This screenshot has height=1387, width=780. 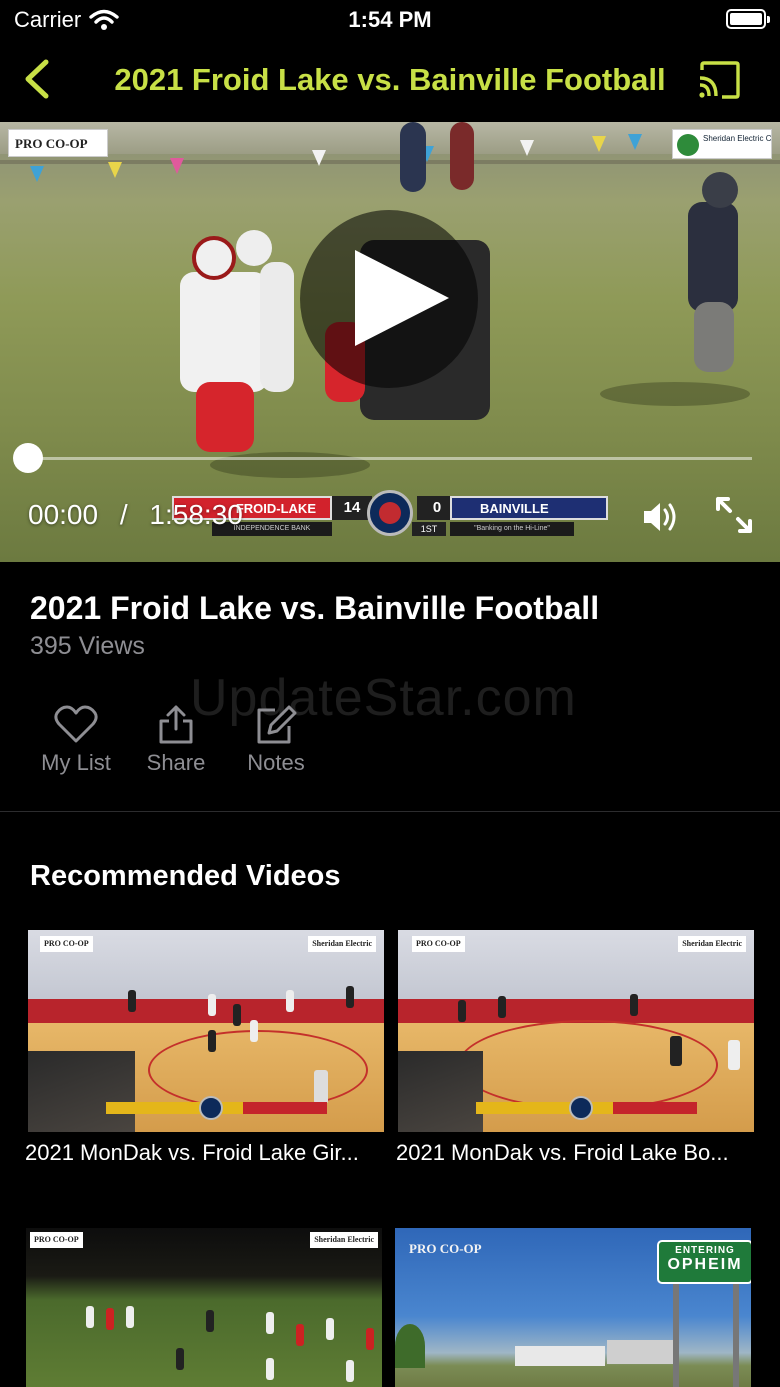 I want to click on scorebug-emblem, so click(x=390, y=513).